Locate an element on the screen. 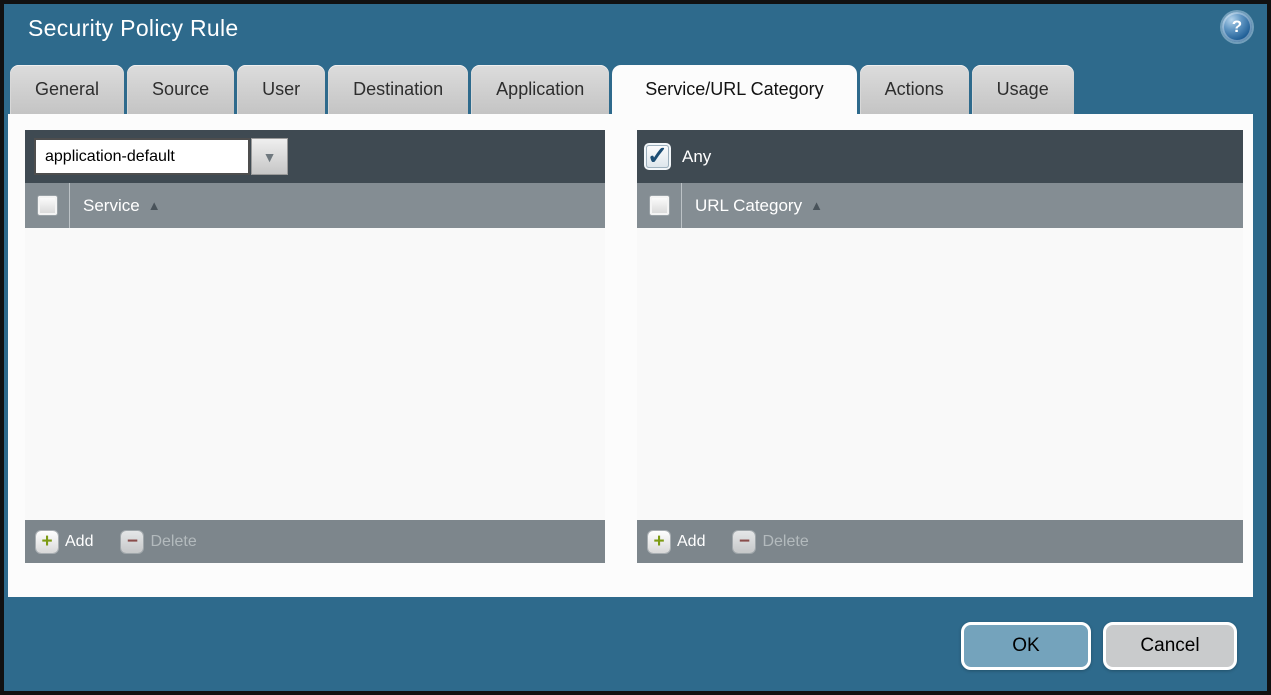  ok-button: OK is located at coordinates (1026, 646).